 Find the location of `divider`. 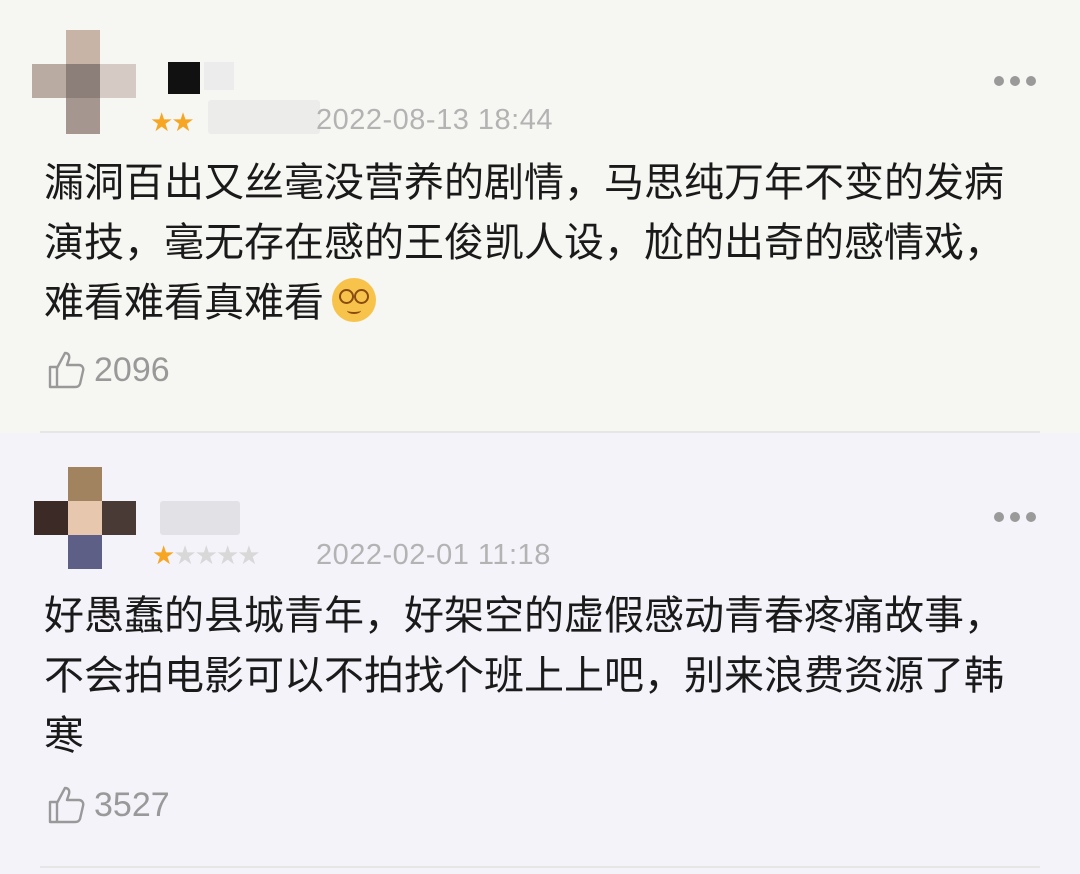

divider is located at coordinates (540, 867).